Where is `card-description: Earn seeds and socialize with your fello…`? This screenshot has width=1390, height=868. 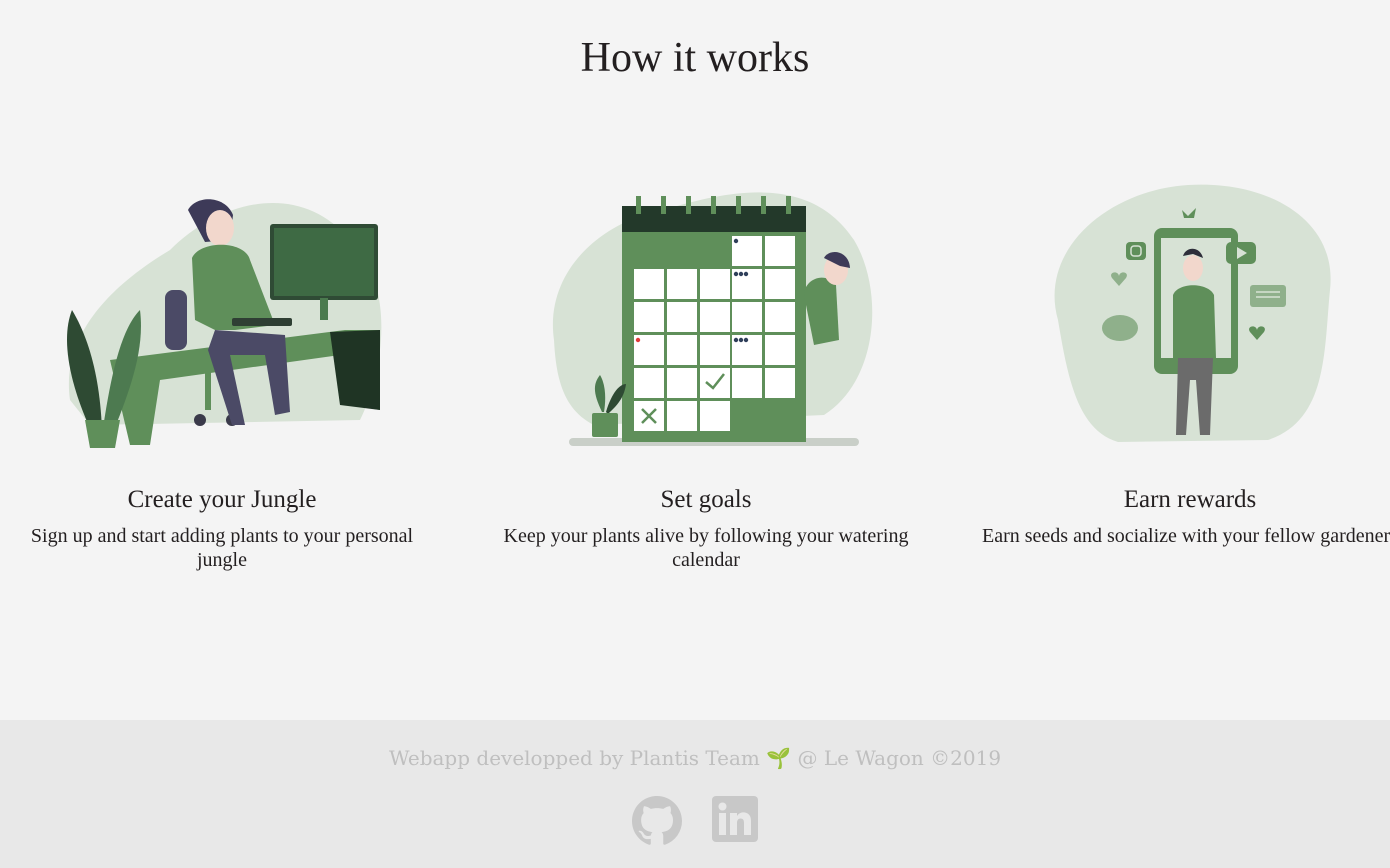 card-description: Earn seeds and socialize with your fello… is located at coordinates (1186, 536).